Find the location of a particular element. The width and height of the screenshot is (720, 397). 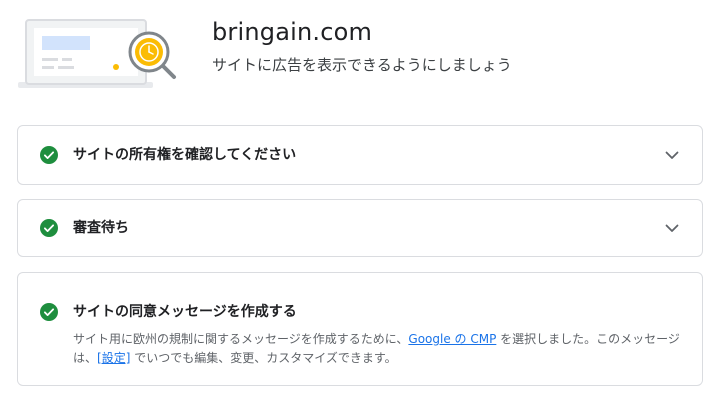

step-pending-review: 審査待ち is located at coordinates (360, 228).